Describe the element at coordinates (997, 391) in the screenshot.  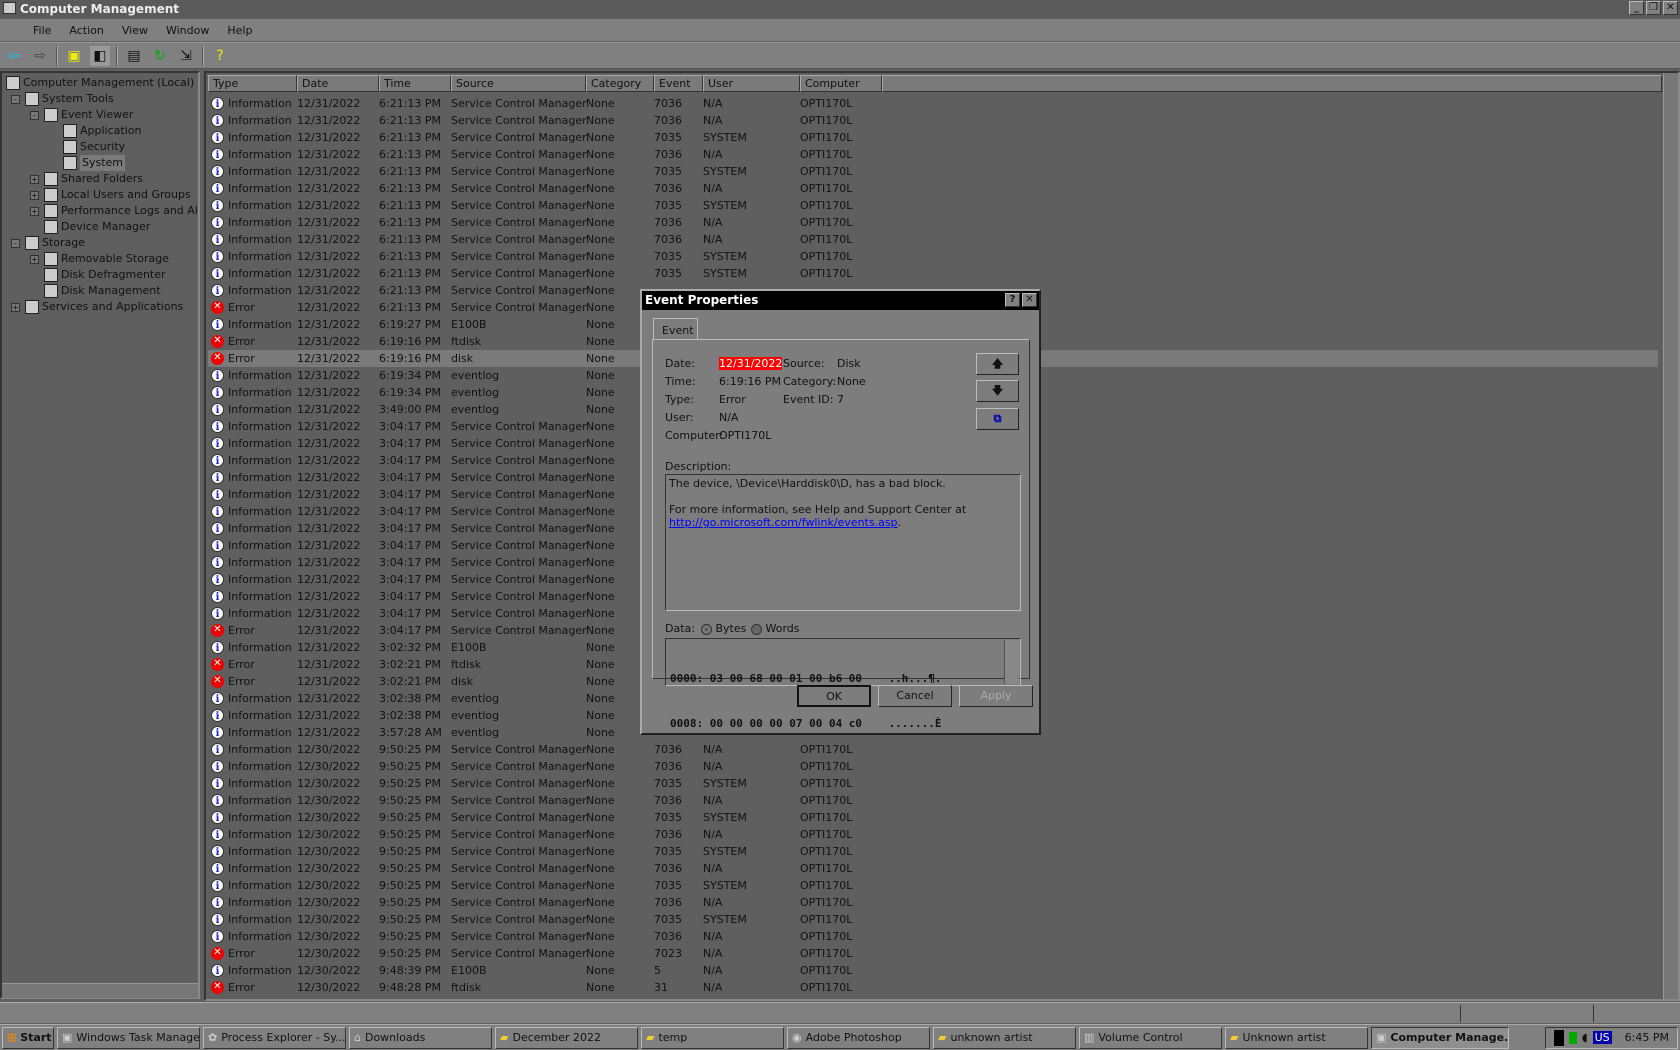
I see `next-event-button: 🡇` at that location.